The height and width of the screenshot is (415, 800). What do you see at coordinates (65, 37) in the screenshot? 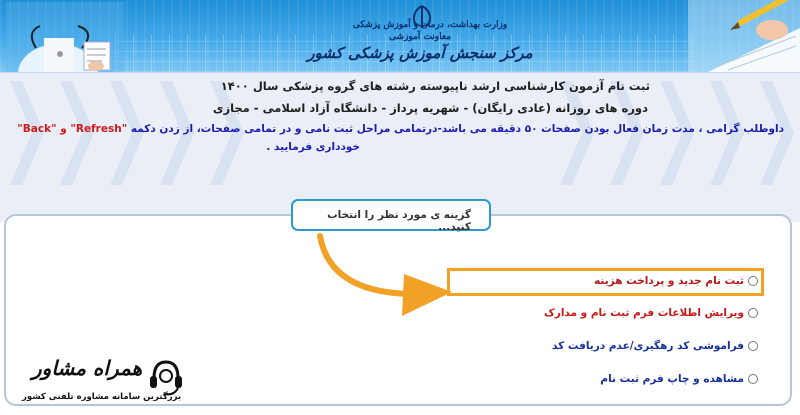
I see `doctor-illustration-icon` at bounding box center [65, 37].